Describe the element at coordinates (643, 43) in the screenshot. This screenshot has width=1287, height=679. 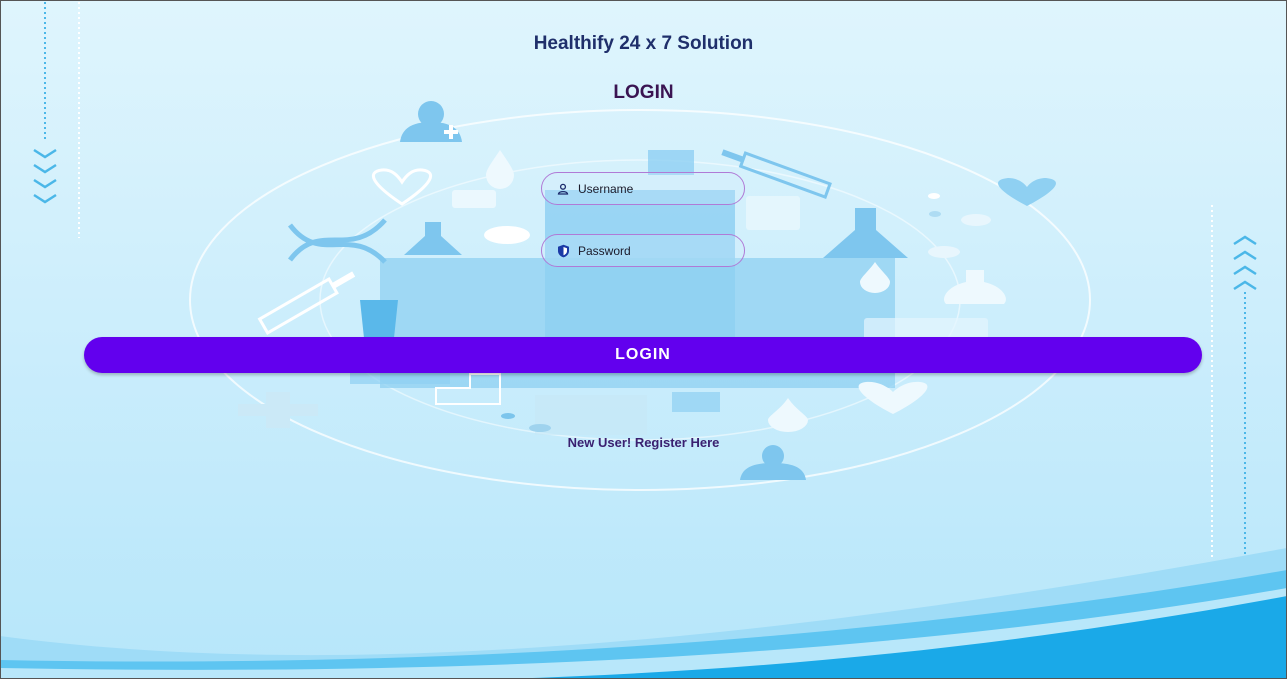
I see `app-title: Healthify 24 x 7 Solution` at that location.